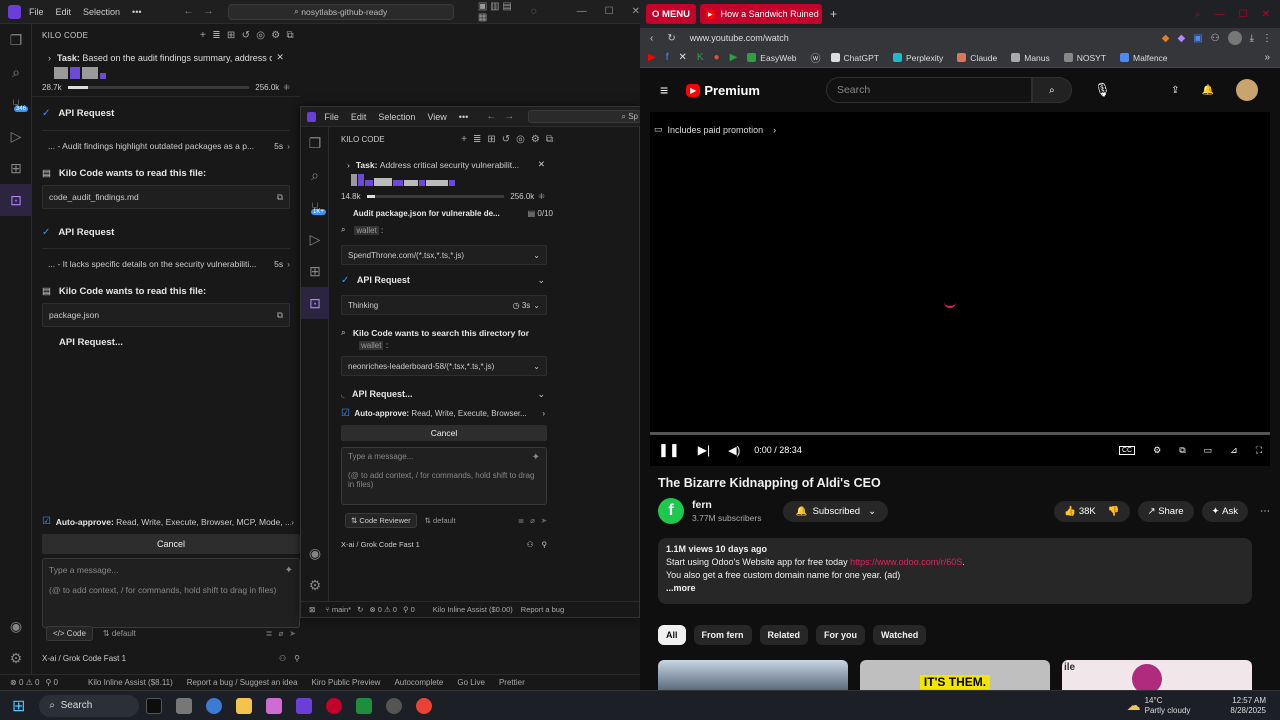 This screenshot has height=720, width=1280. What do you see at coordinates (1144, 58) in the screenshot?
I see `bookmark-malfence: Malfence` at bounding box center [1144, 58].